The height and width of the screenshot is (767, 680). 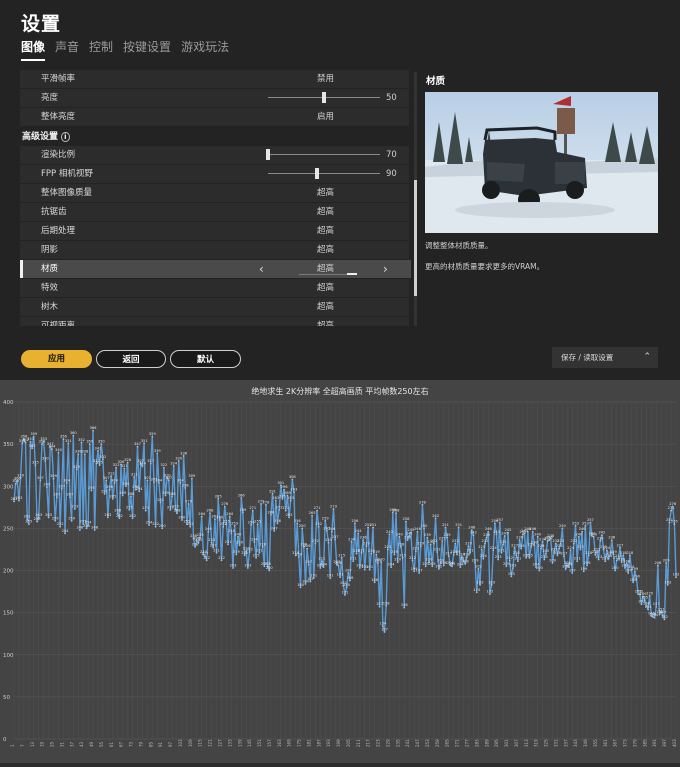 What do you see at coordinates (616, 568) in the screenshot?
I see `data-label: 200` at bounding box center [616, 568].